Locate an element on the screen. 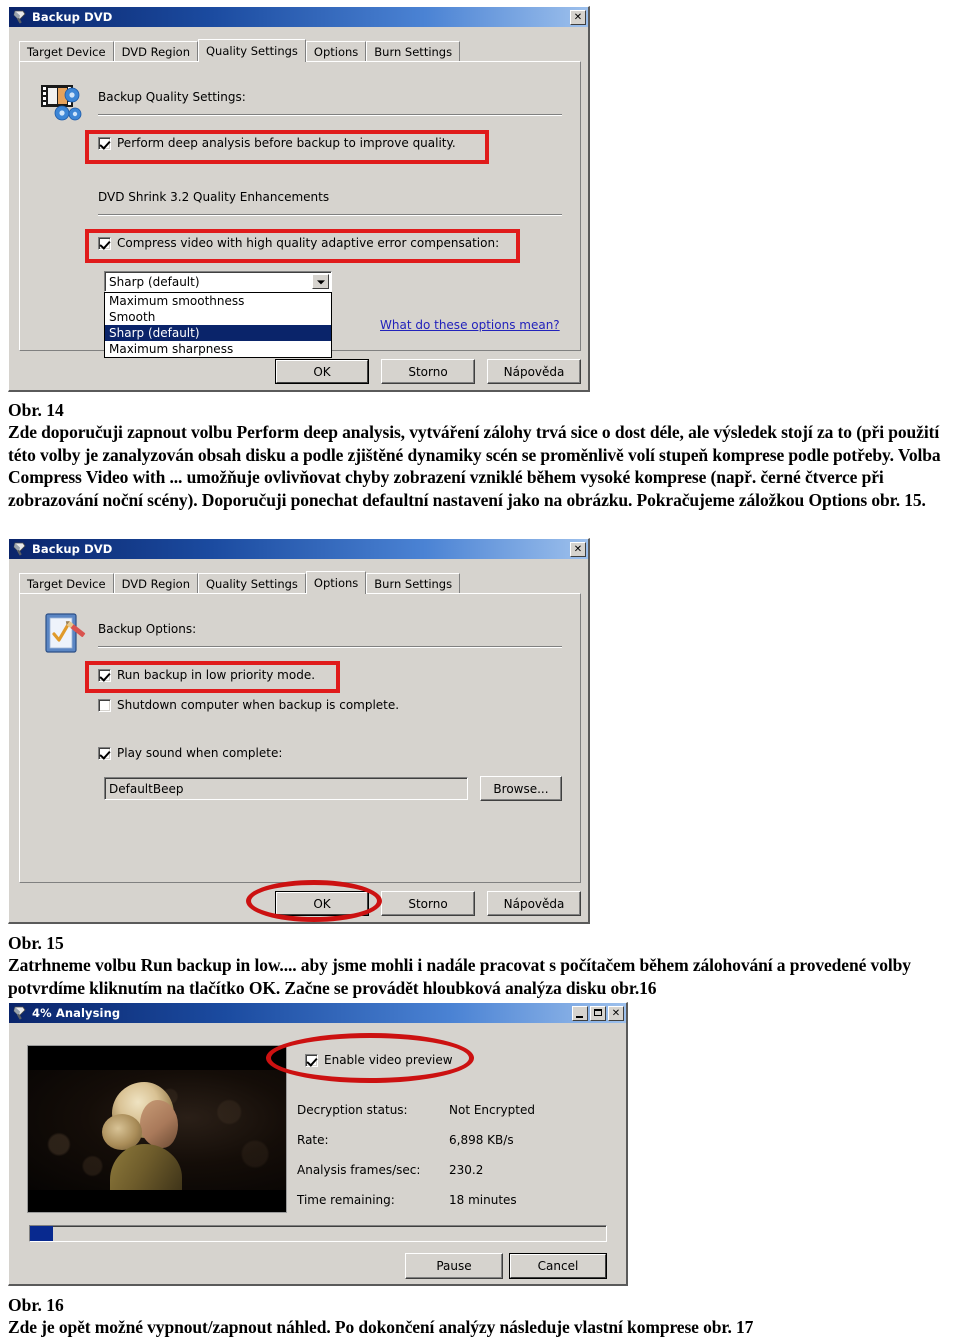 This screenshot has width=960, height=1340. backup-quality-heading: Backup Quality Settings: is located at coordinates (172, 97).